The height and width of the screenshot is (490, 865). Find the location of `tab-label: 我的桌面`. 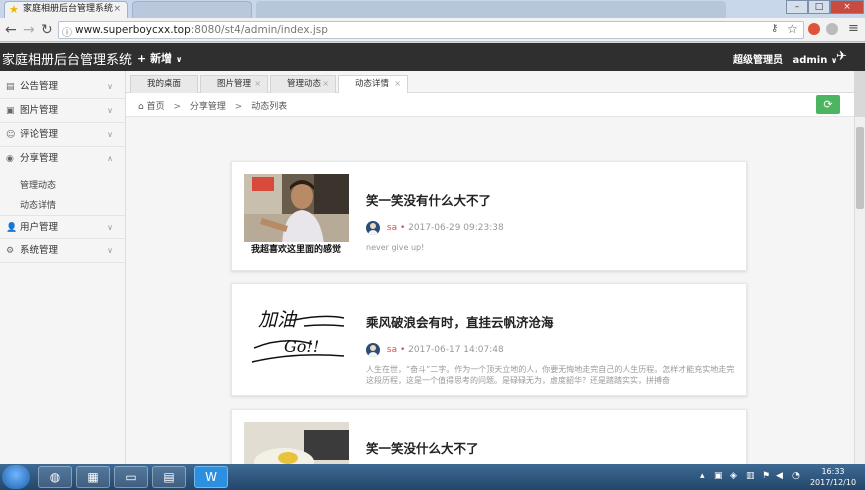

tab-label: 我的桌面 is located at coordinates (164, 84).